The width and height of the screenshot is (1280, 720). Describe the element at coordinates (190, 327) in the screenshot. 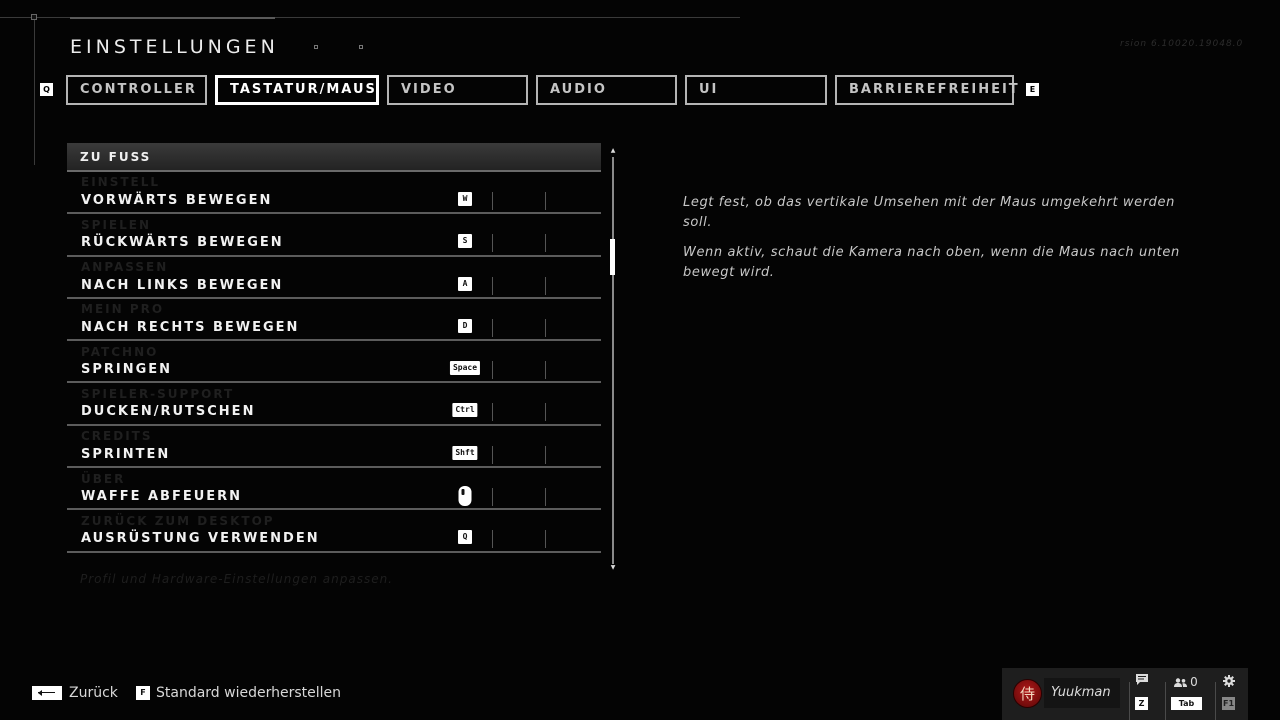

I see `action-label: NACH RECHTS BEWEGEN` at that location.